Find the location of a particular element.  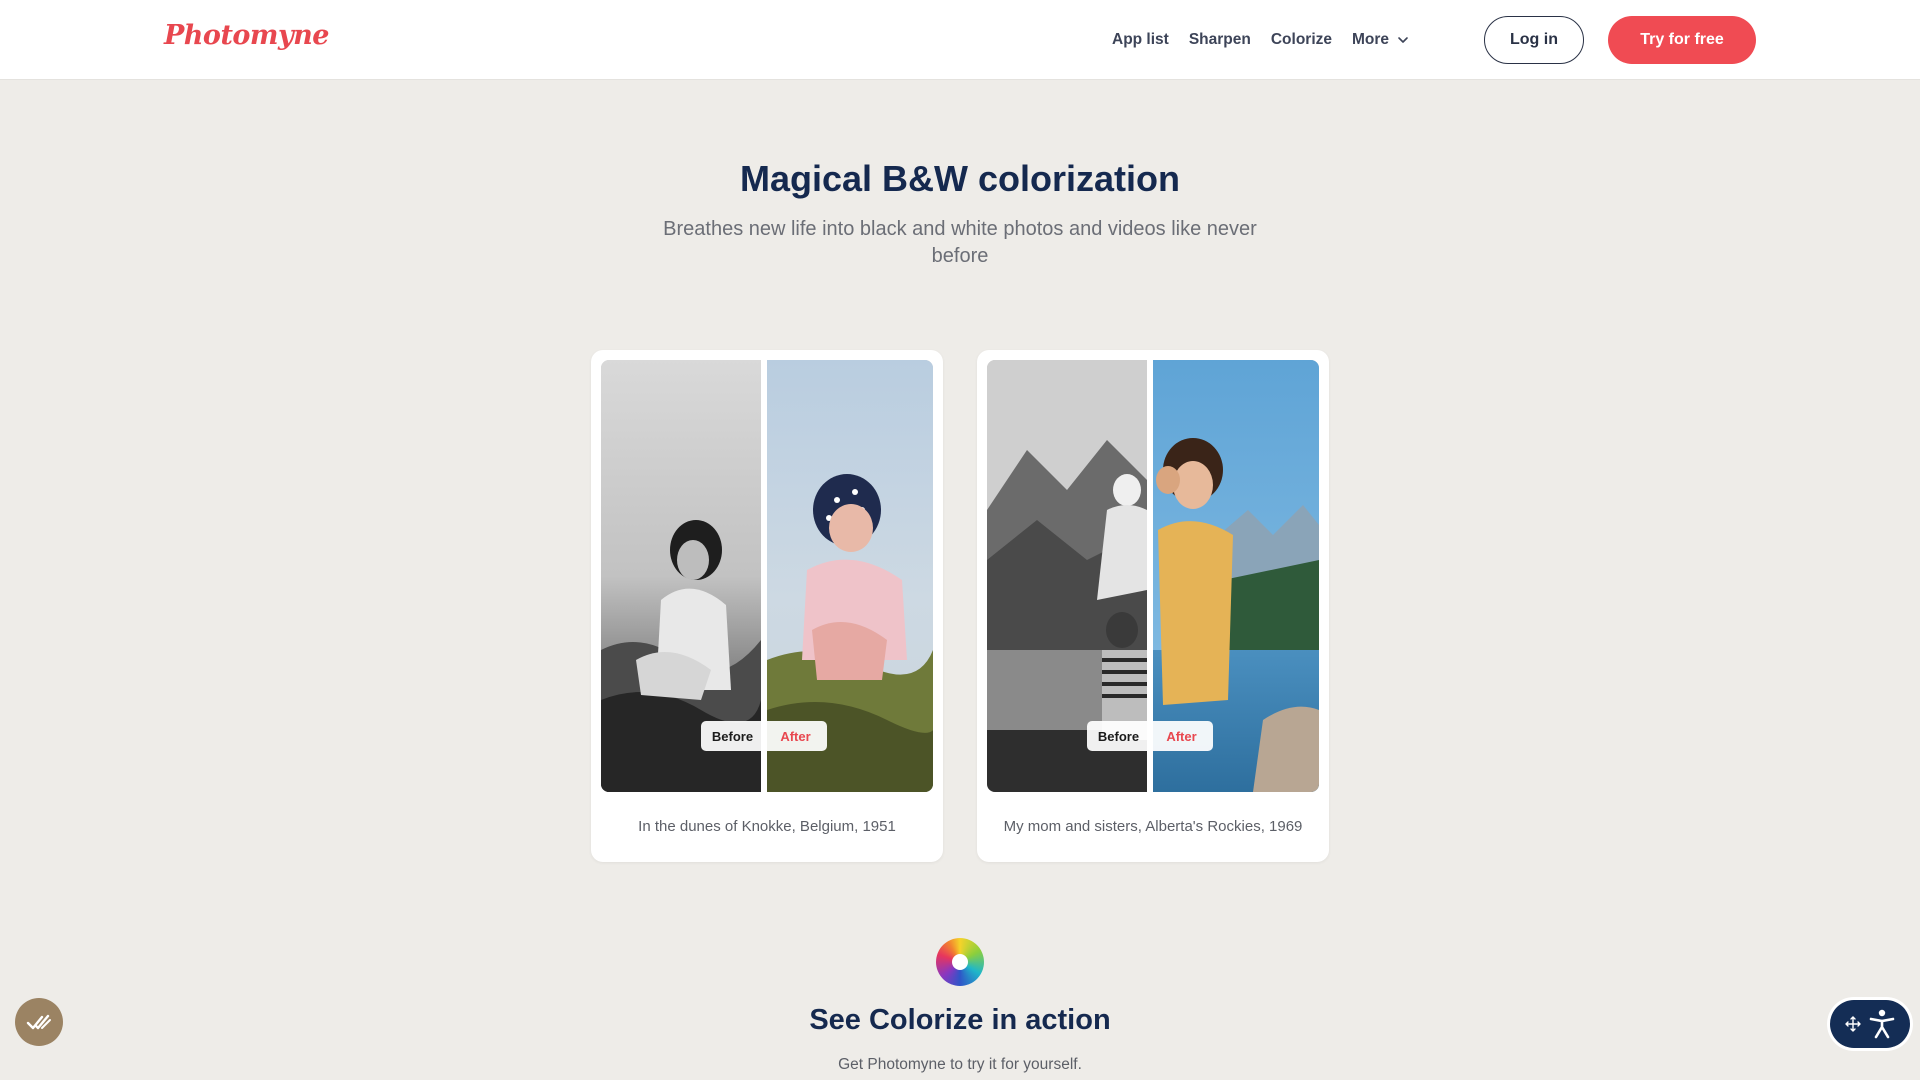

photomyne-logo: Photomyne is located at coordinates (247, 35).